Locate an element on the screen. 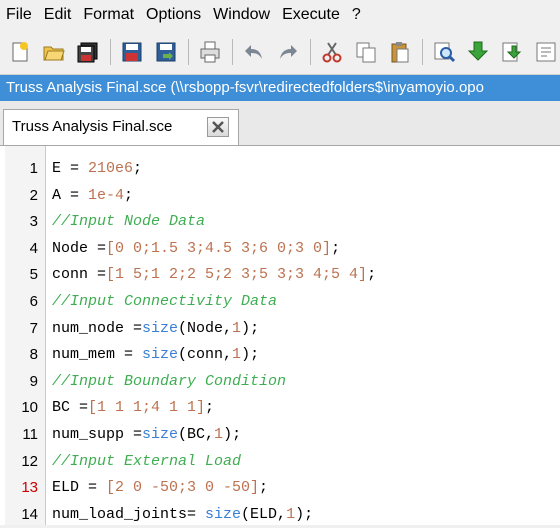 This screenshot has width=560, height=528. code-content: BC =[1 1 1;4 1 1]; is located at coordinates (133, 408).